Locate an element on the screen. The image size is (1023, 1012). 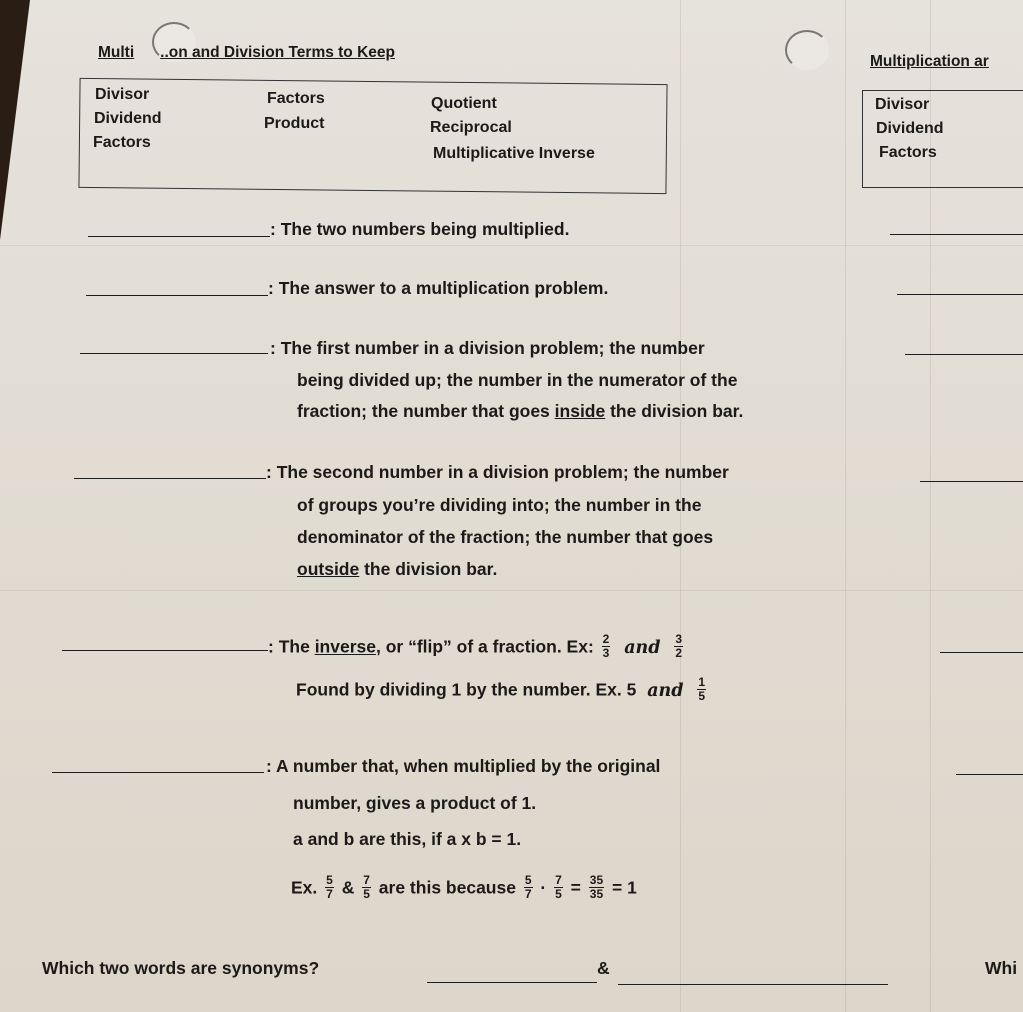
definition-text: outside the division bar. is located at coordinates (397, 569).